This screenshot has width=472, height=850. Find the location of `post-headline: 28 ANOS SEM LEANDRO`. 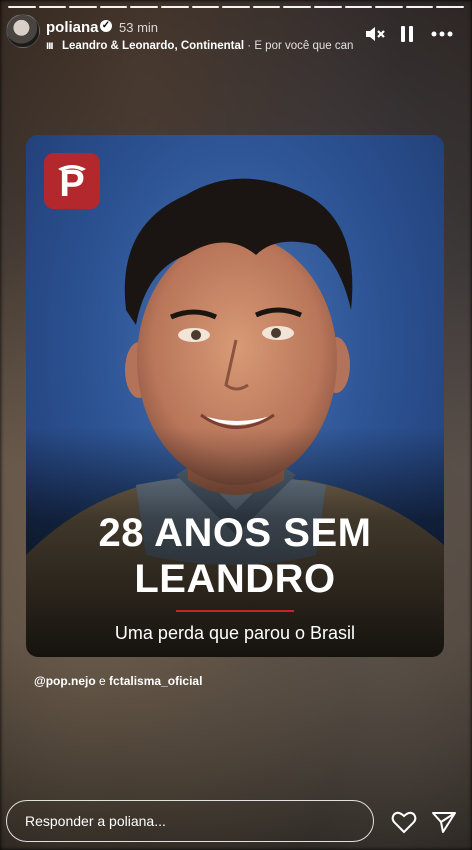

post-headline: 28 ANOS SEM LEANDRO is located at coordinates (235, 556).